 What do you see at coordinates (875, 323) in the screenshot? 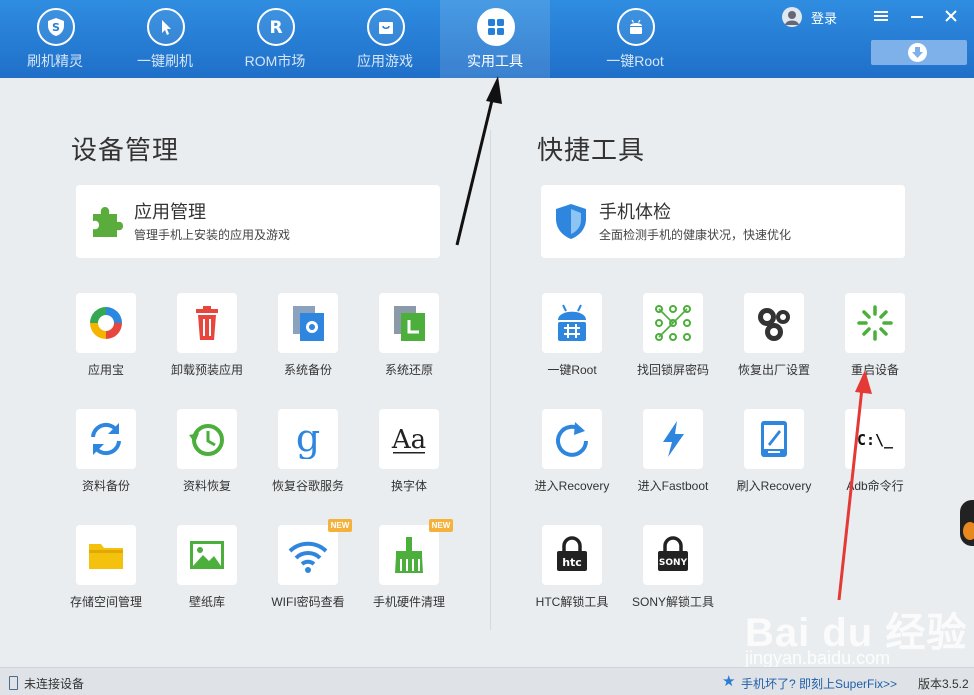
I see `reboot-spinner-icon` at bounding box center [875, 323].